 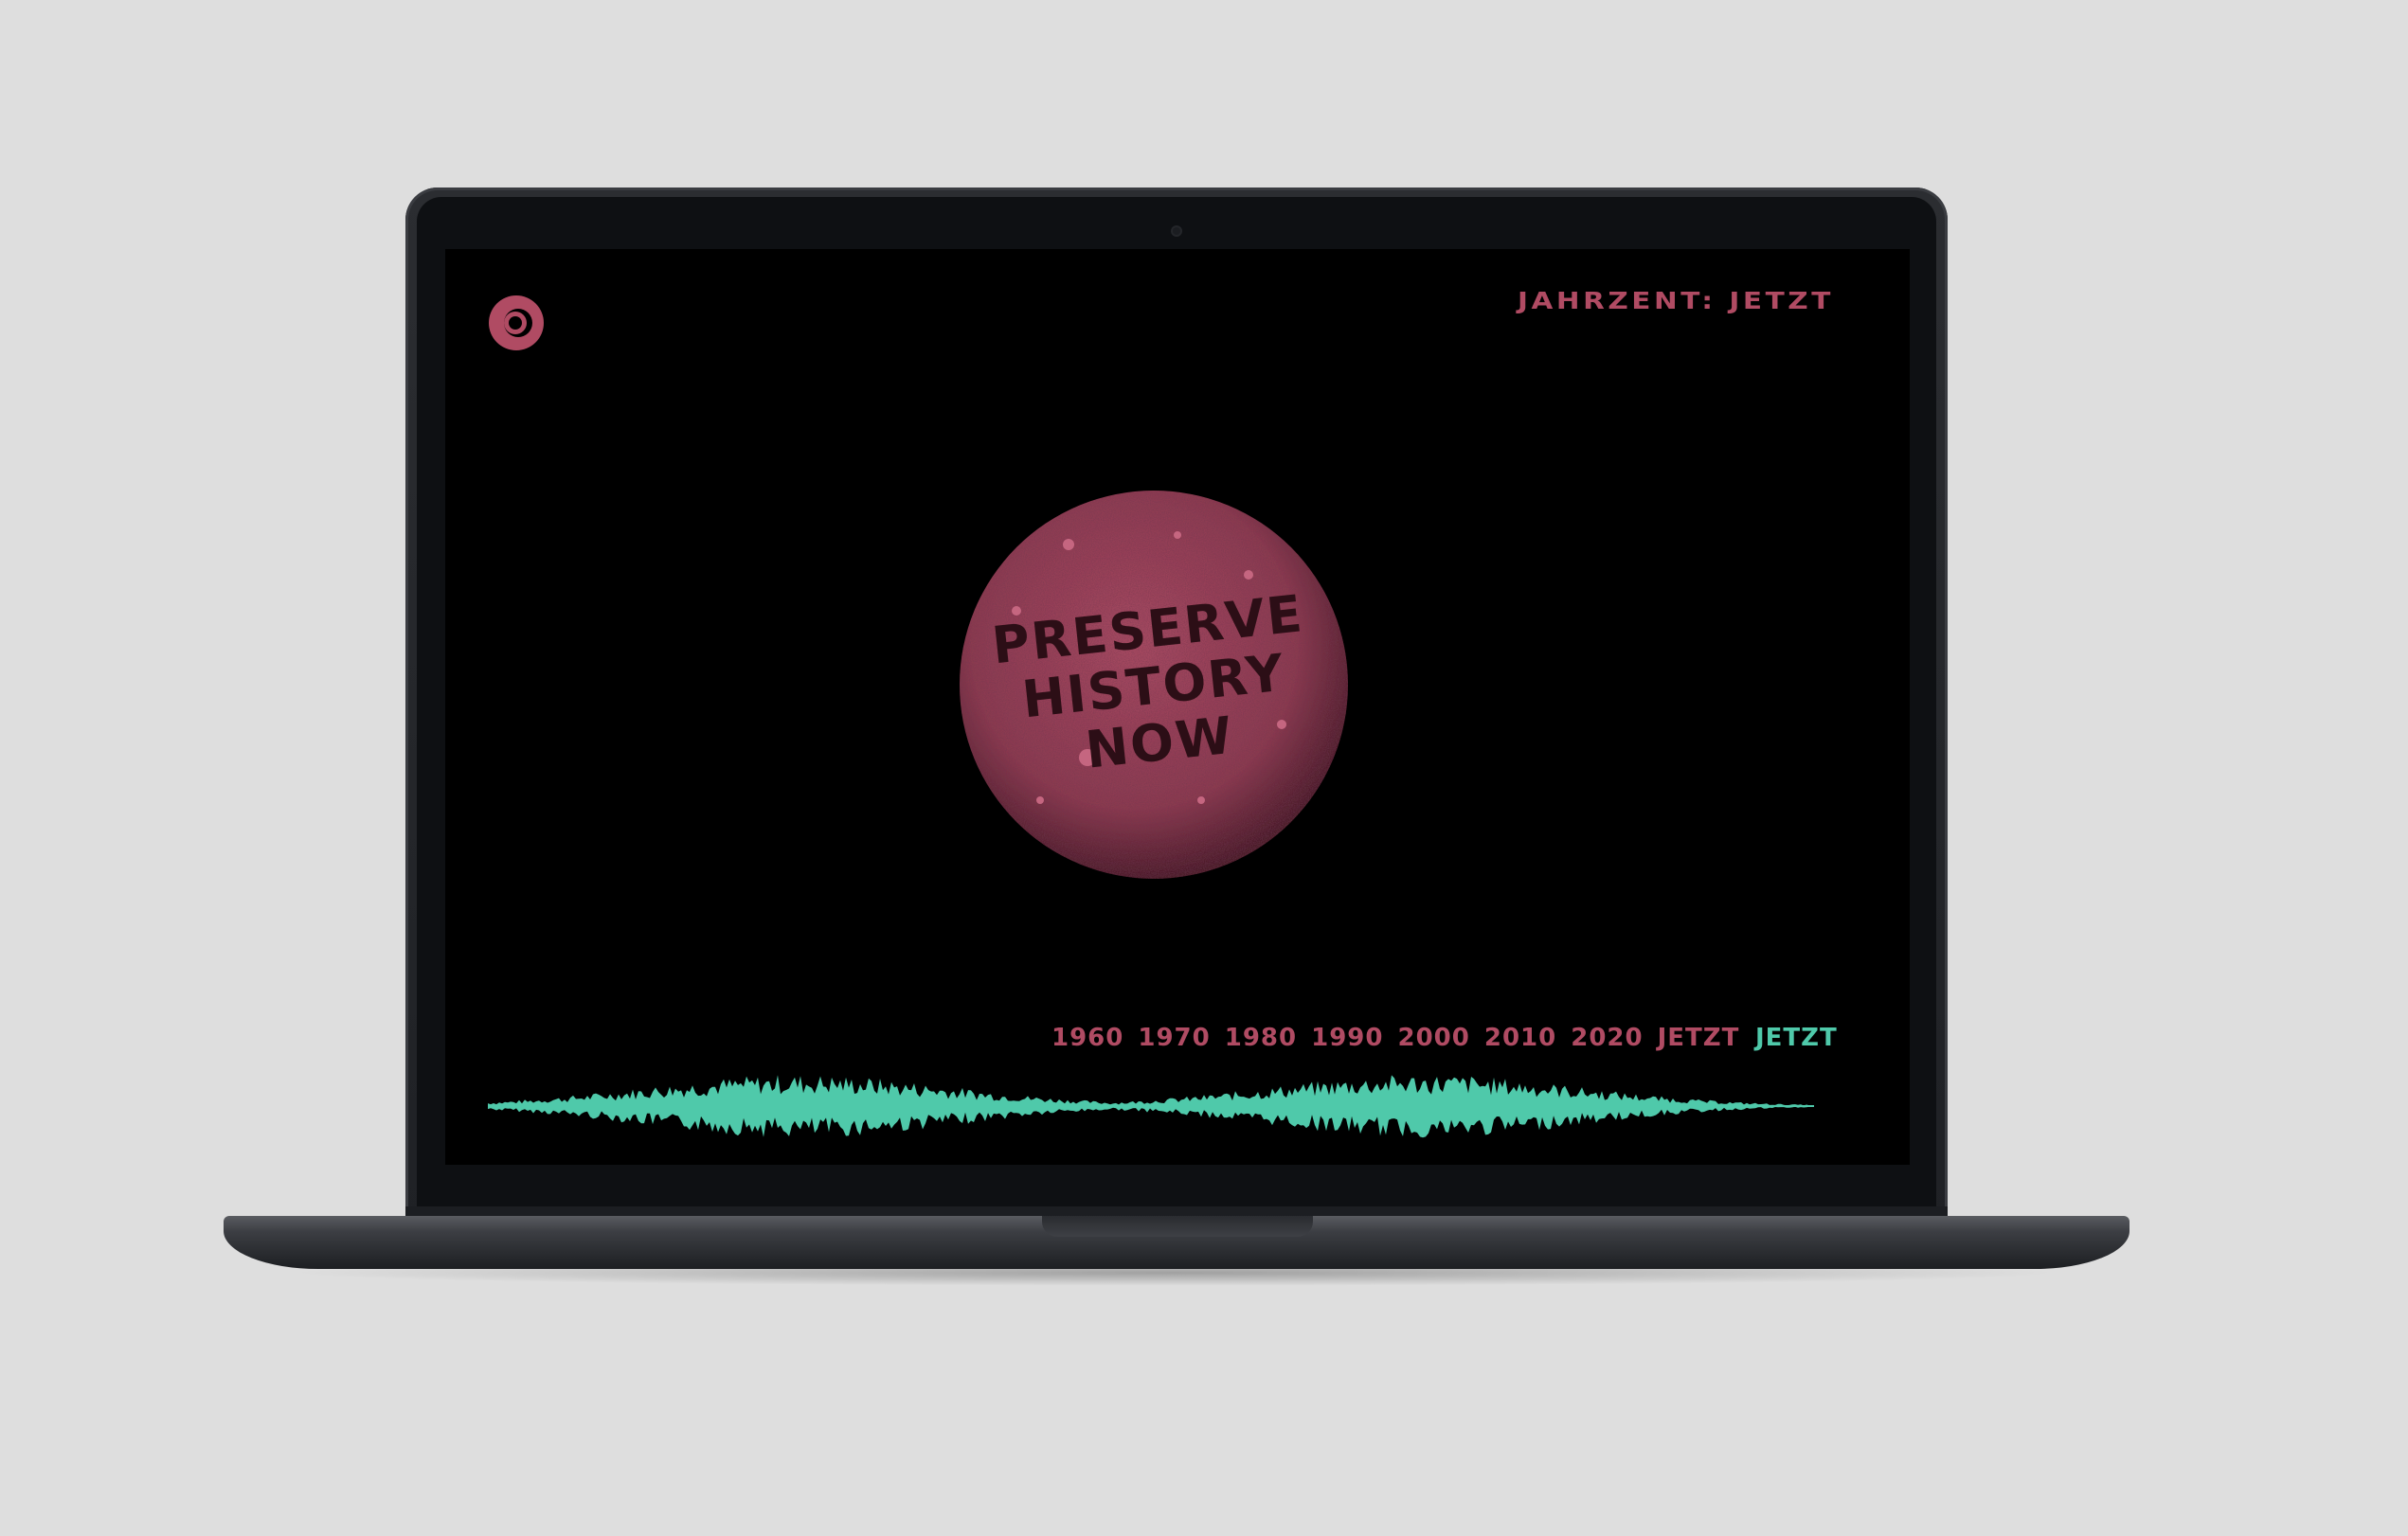 What do you see at coordinates (1151, 1106) in the screenshot?
I see `audio-waveform` at bounding box center [1151, 1106].